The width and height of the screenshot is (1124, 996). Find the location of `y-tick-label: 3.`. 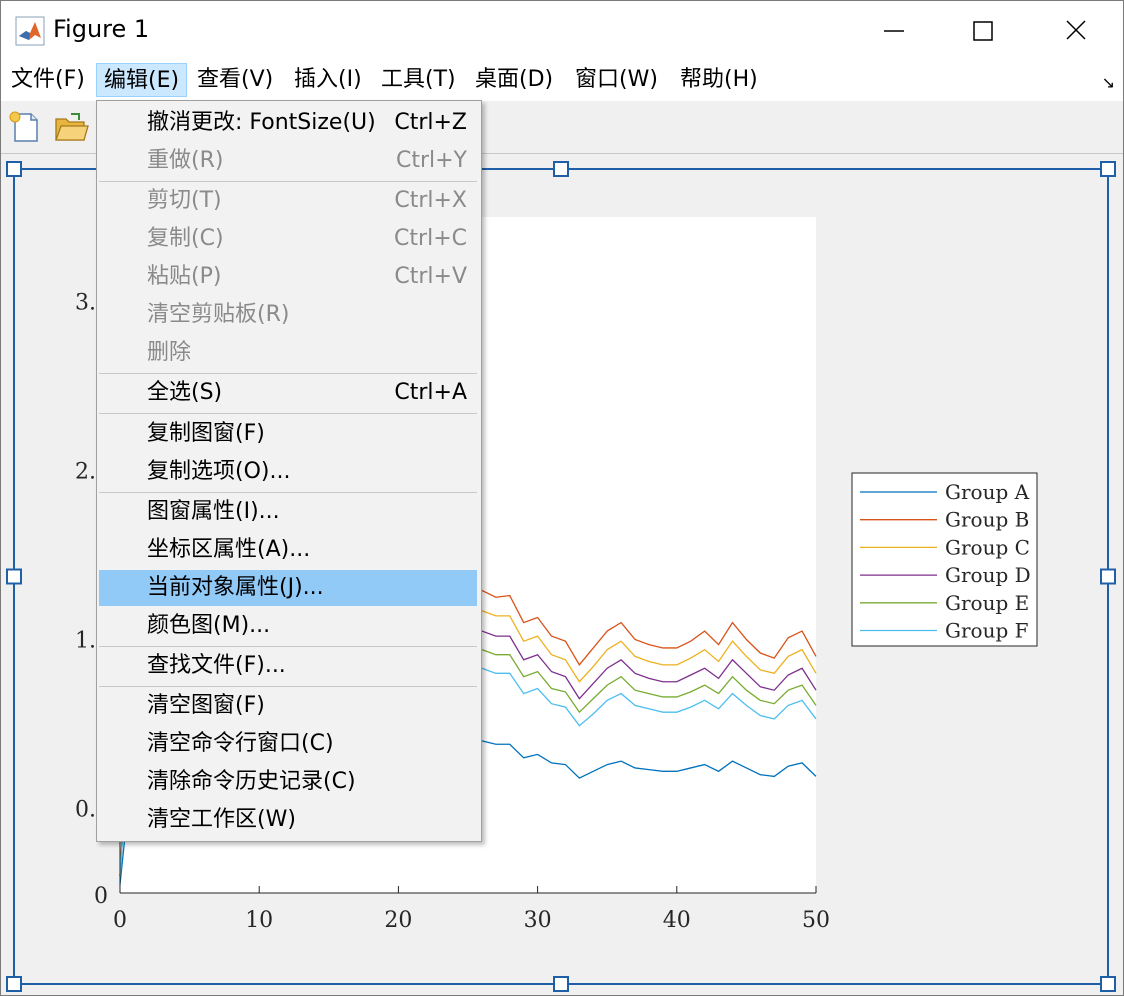

y-tick-label: 3. is located at coordinates (85, 303).